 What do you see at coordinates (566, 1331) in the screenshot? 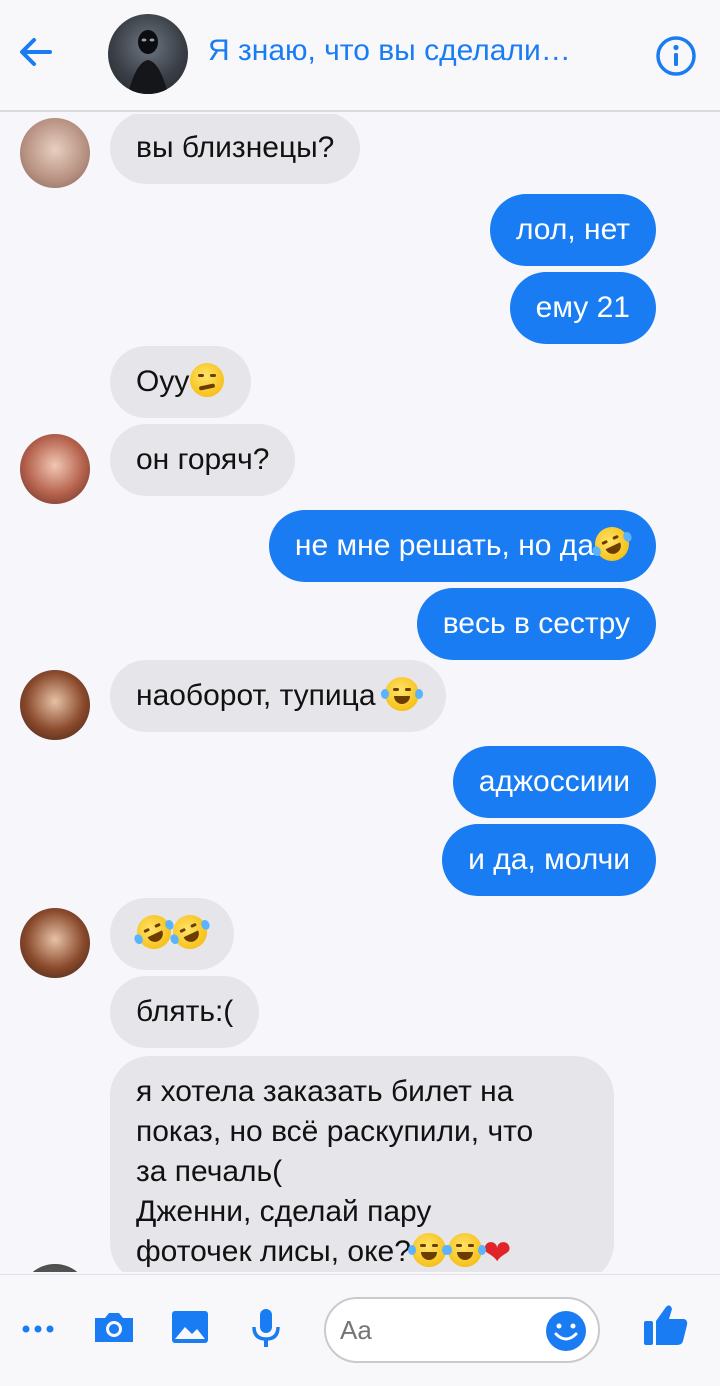
I see `emoji-icon` at bounding box center [566, 1331].